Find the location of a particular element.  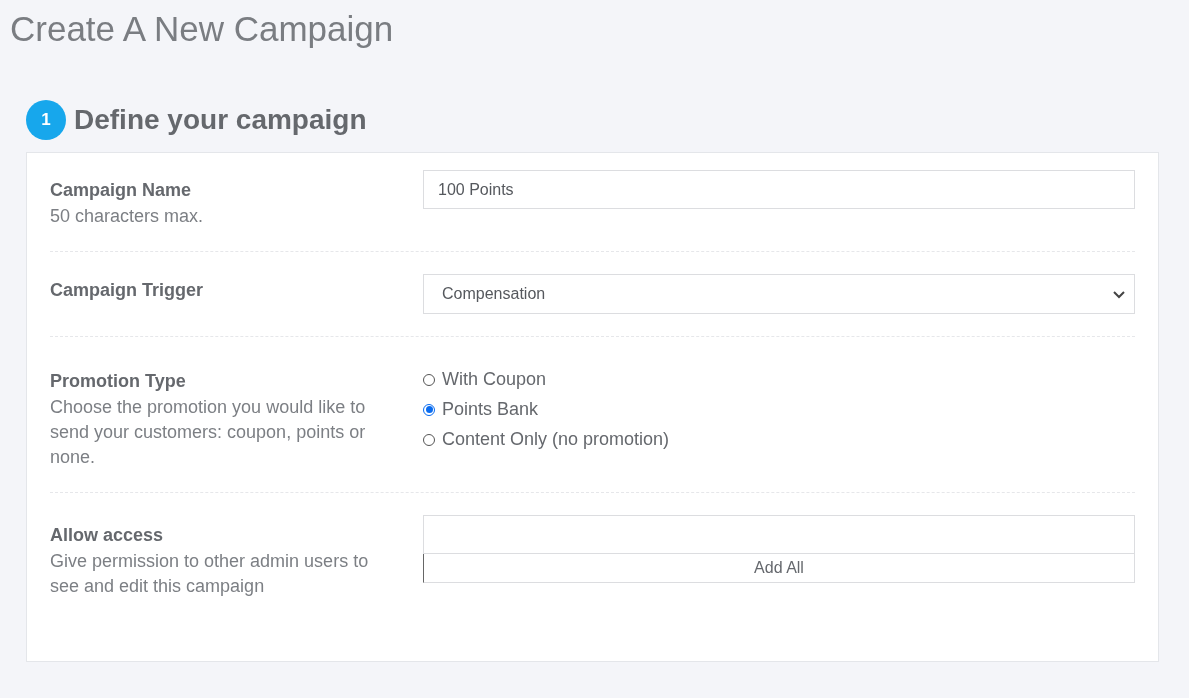

radio-option: Points Bank is located at coordinates (779, 409).